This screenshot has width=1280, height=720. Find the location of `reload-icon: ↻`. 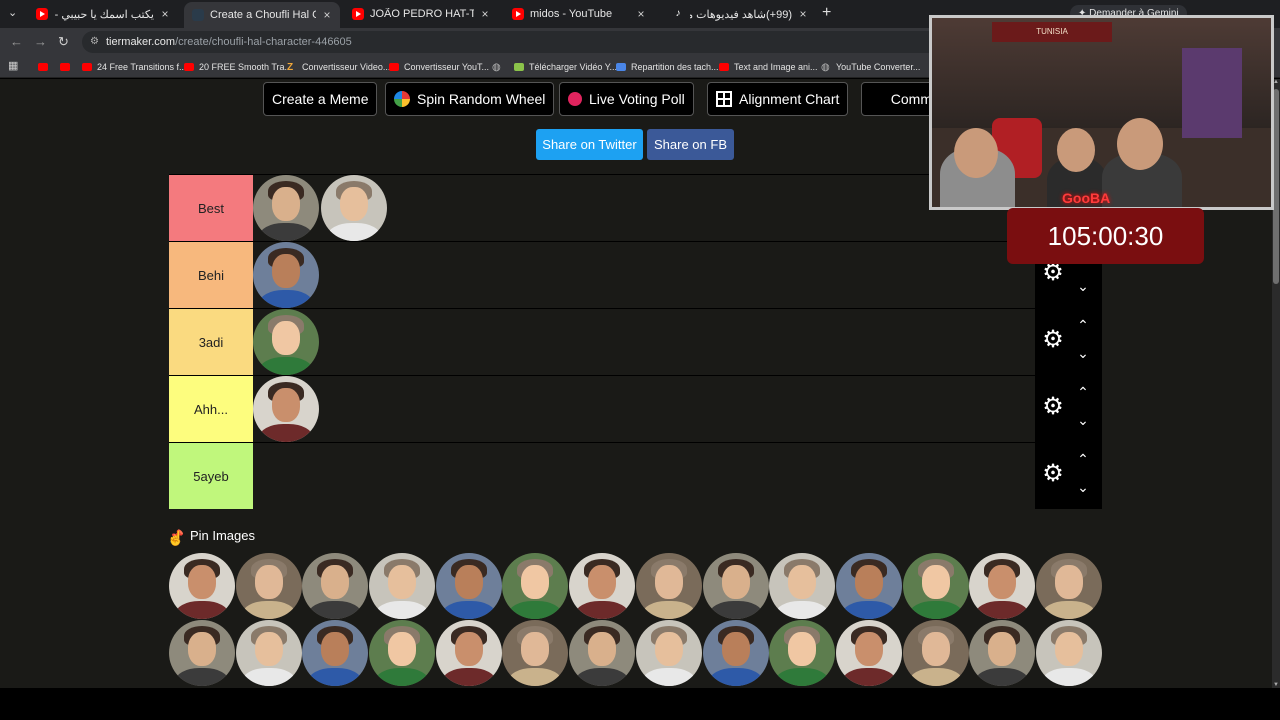

reload-icon: ↻ is located at coordinates (63, 42).